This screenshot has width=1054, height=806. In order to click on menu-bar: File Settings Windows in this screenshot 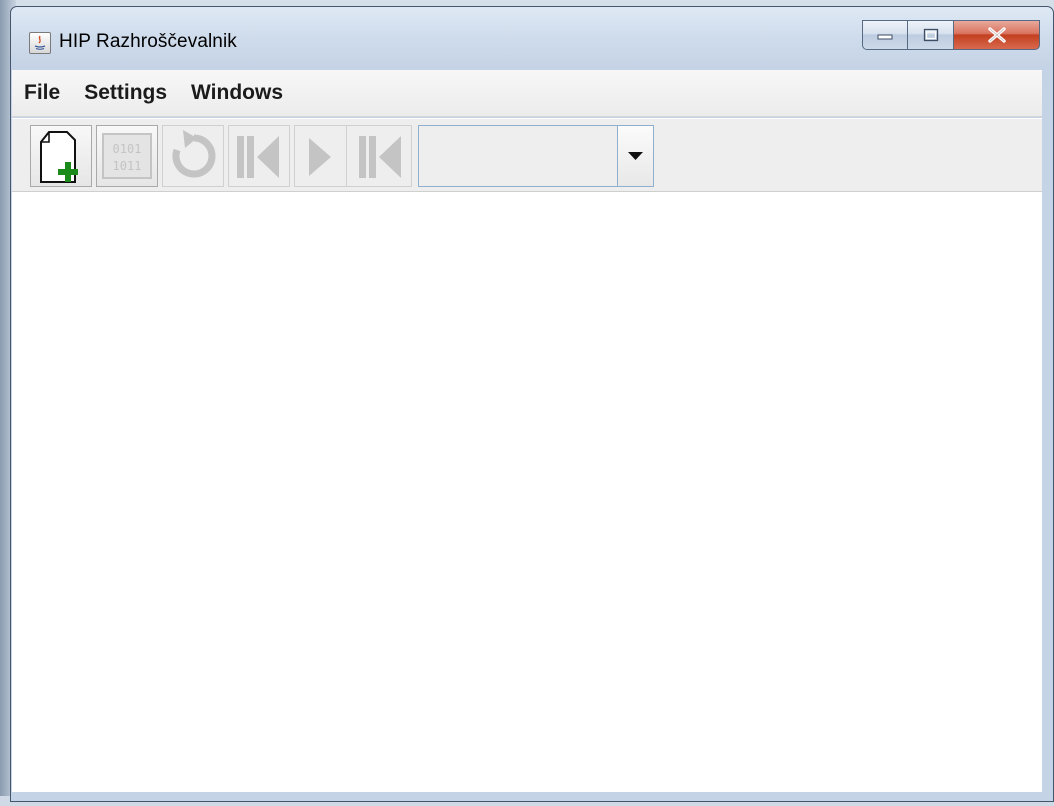, I will do `click(527, 93)`.